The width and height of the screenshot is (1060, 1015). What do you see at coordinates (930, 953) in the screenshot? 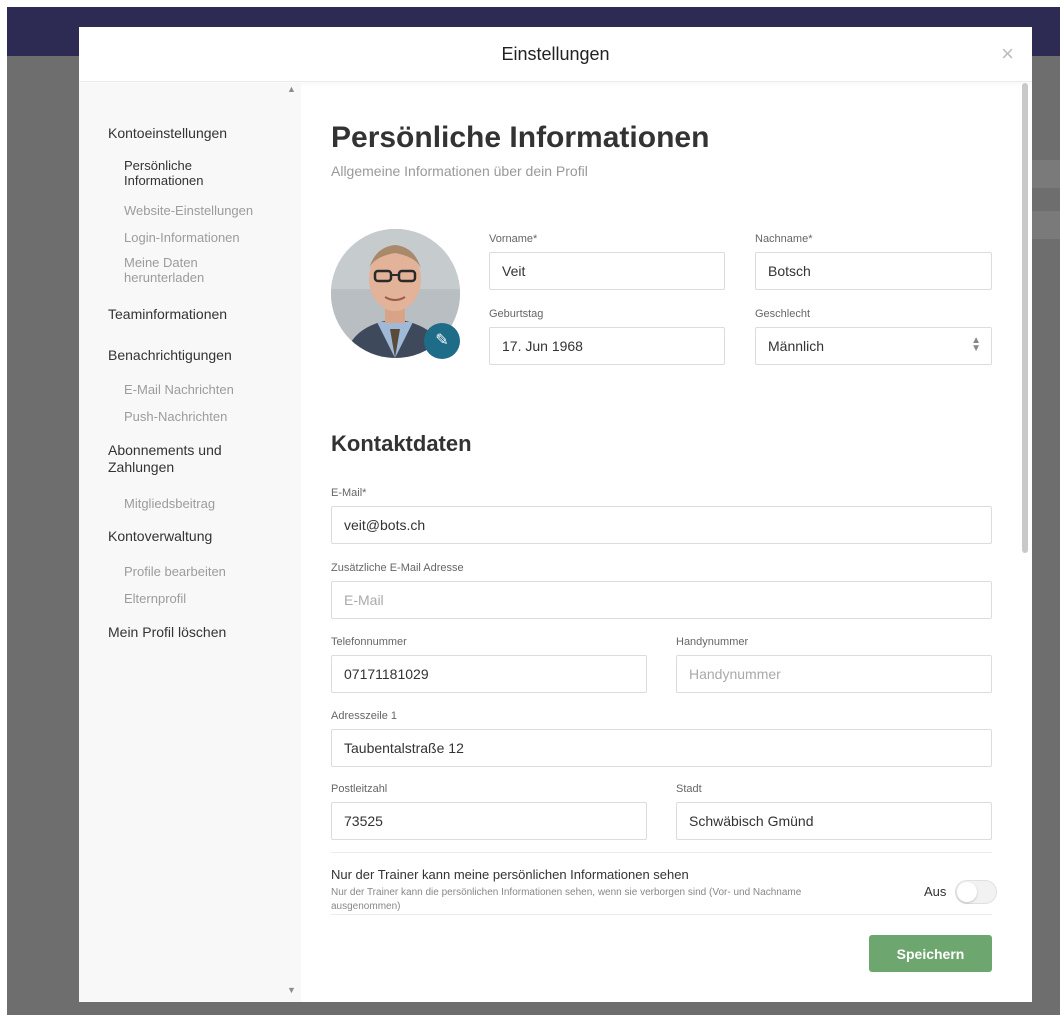
I see `save-button: Speichern` at bounding box center [930, 953].